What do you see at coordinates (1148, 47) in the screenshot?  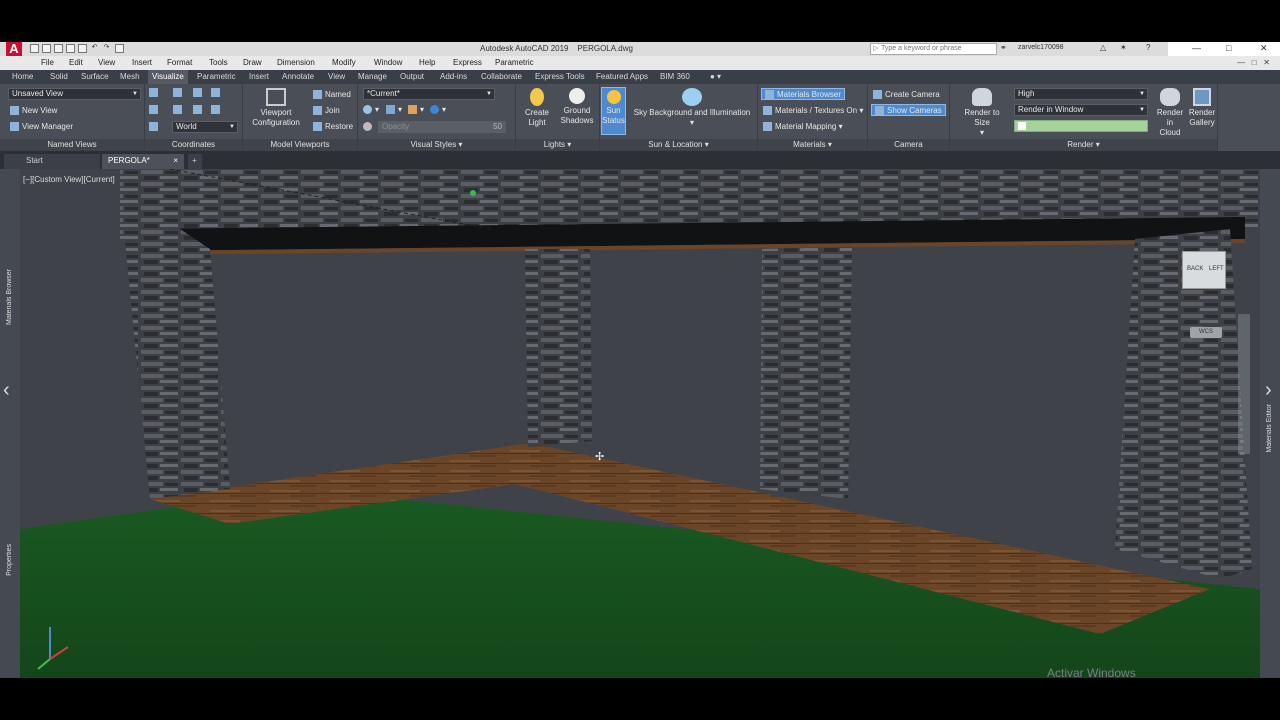 I see `help-icon: ?` at bounding box center [1148, 47].